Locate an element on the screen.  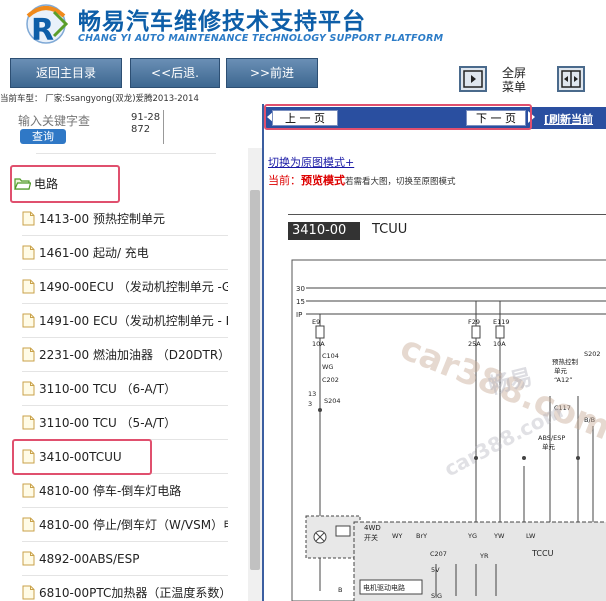
collapse-menu-button is located at coordinates (473, 79).